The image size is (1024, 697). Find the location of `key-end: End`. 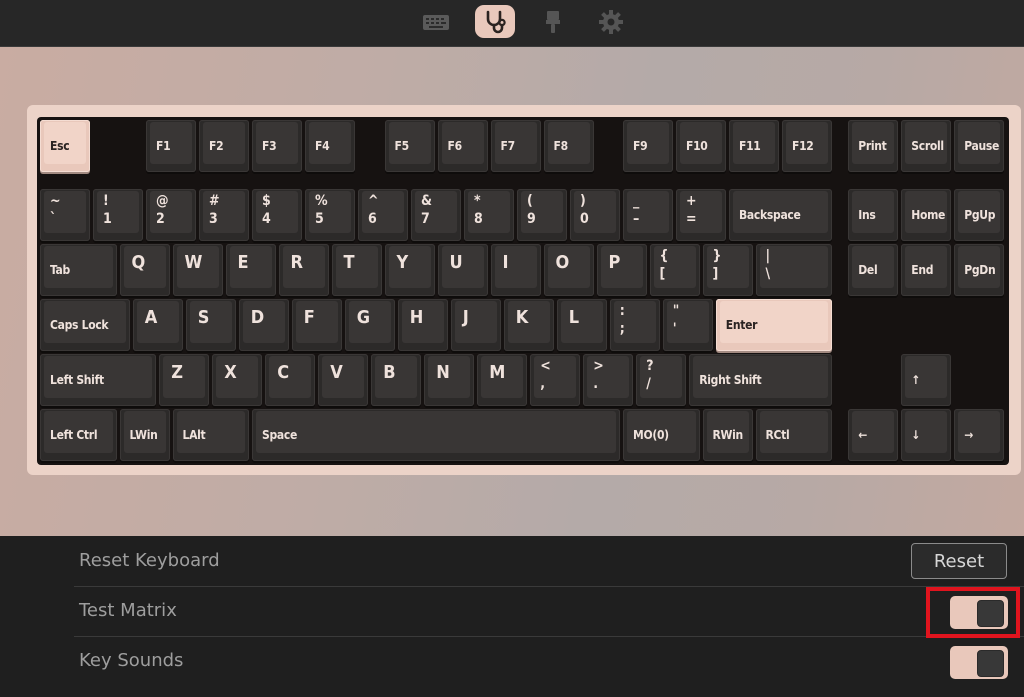

key-end: End is located at coordinates (926, 270).